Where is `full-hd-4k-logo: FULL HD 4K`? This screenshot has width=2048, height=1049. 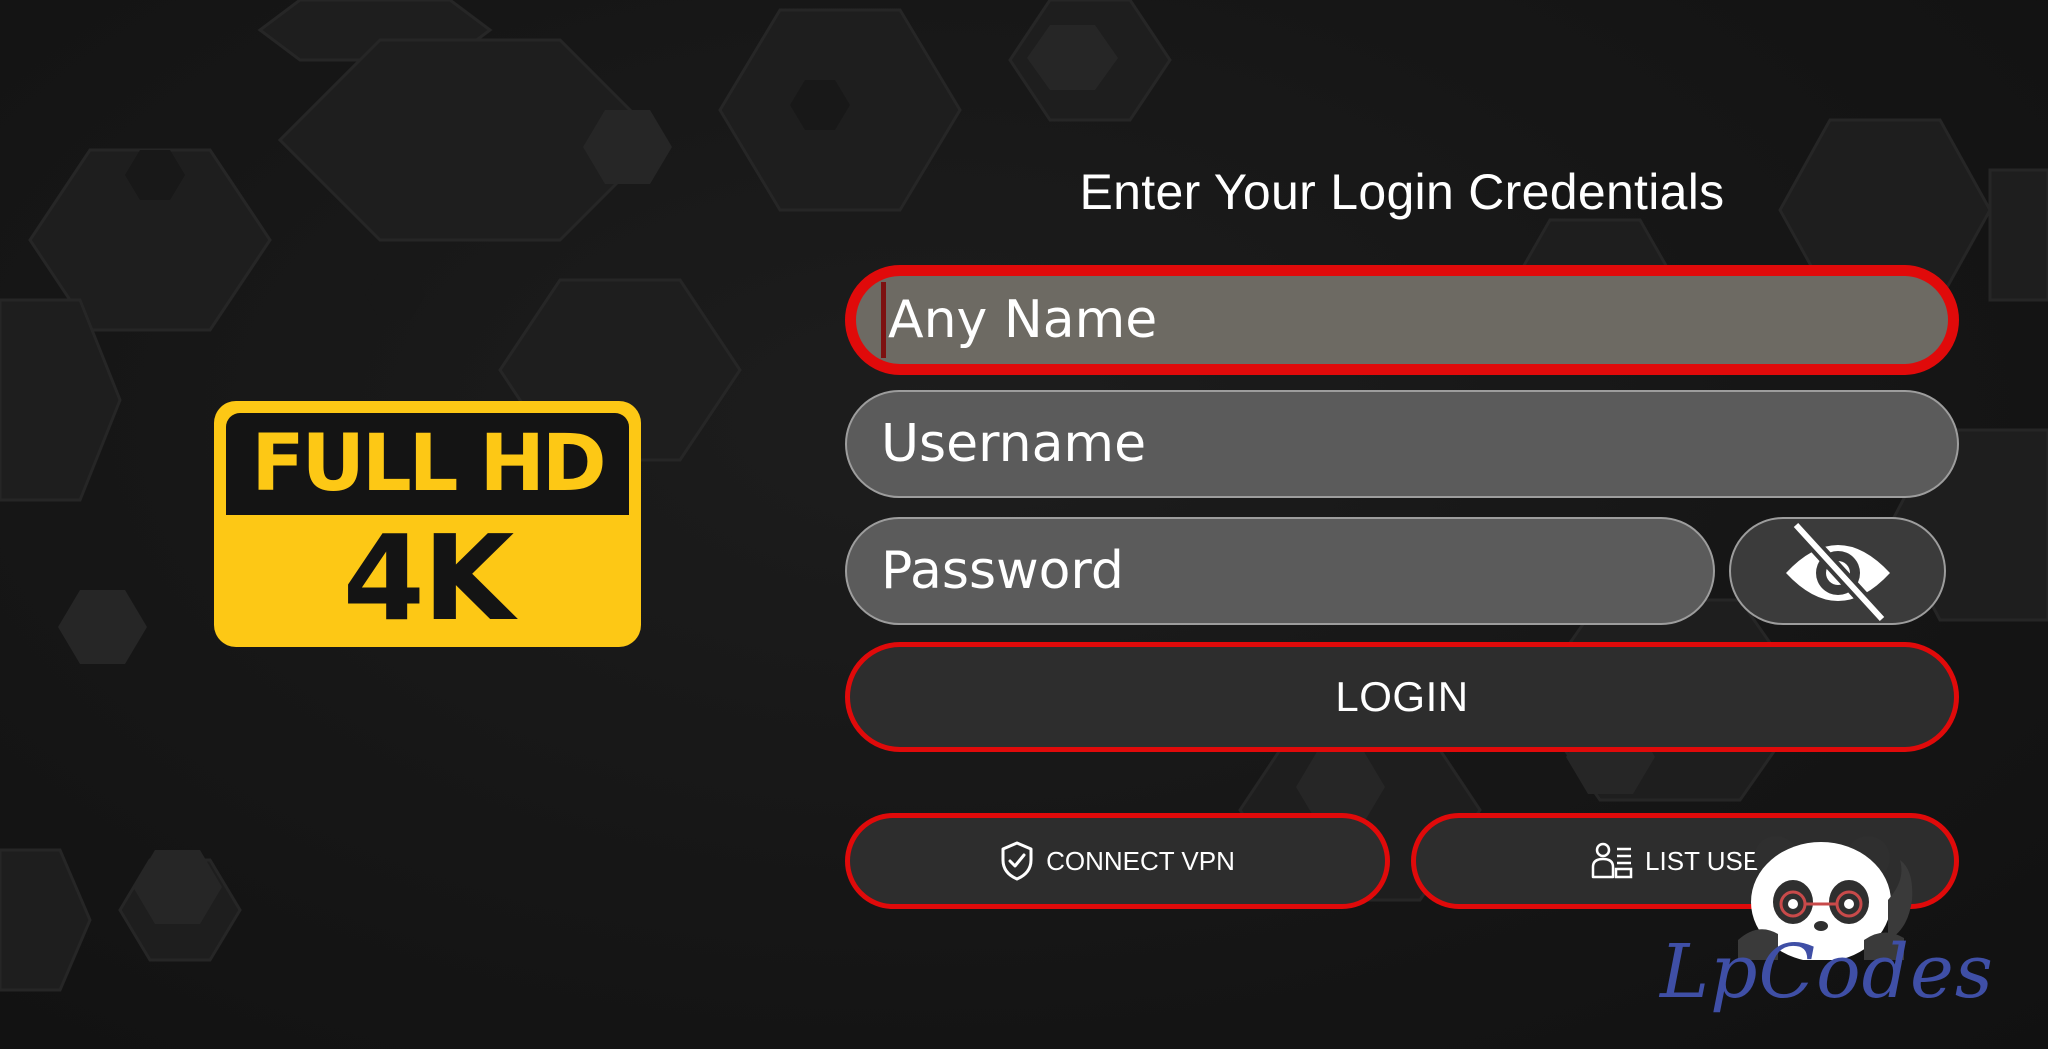 full-hd-4k-logo: FULL HD 4K is located at coordinates (427, 524).